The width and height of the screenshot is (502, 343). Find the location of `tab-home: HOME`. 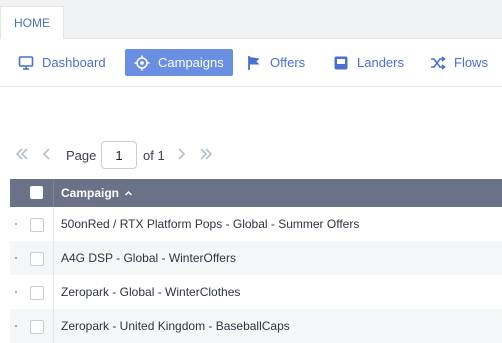

tab-home: HOME is located at coordinates (32, 22).